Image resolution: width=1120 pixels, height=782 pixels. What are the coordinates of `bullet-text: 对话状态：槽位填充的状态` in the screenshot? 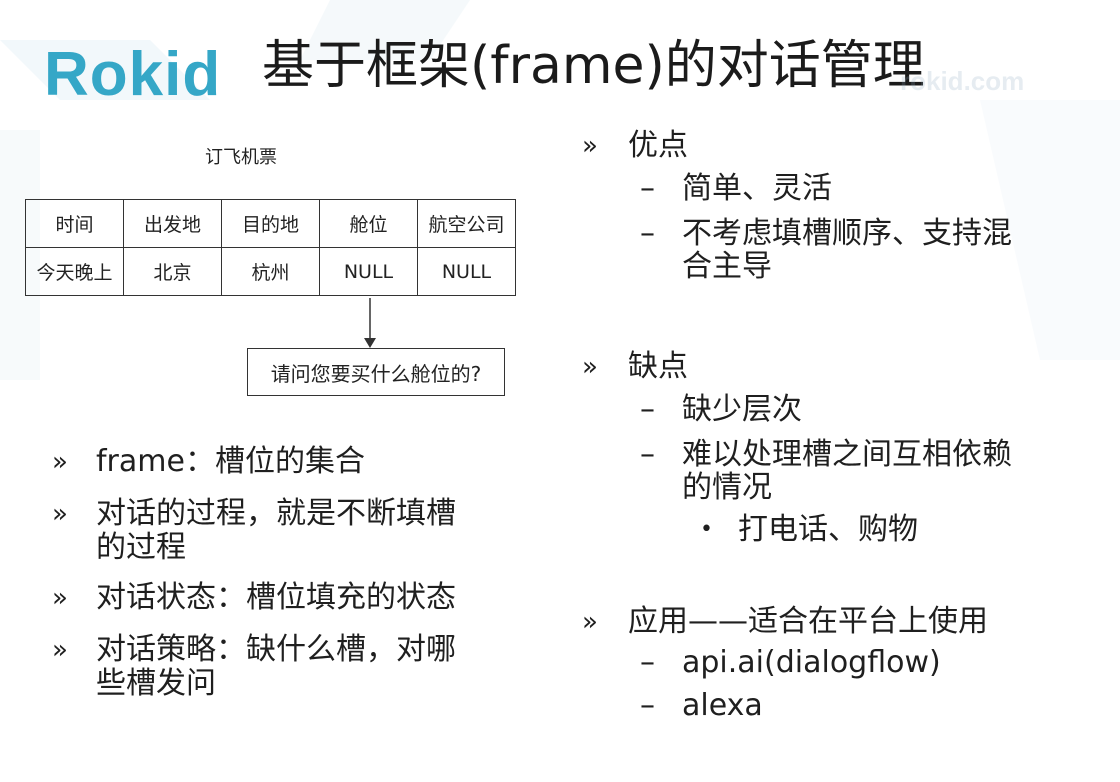 It's located at (276, 597).